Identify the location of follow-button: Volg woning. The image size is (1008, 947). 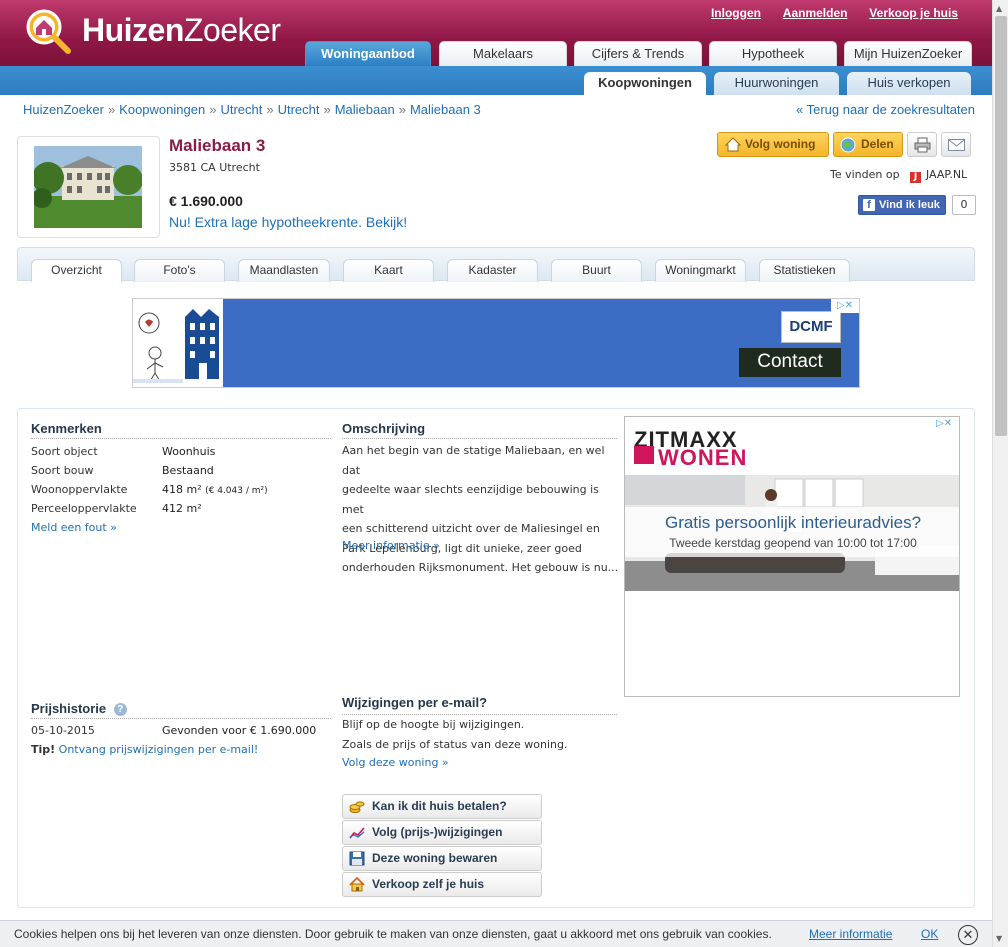
(773, 144).